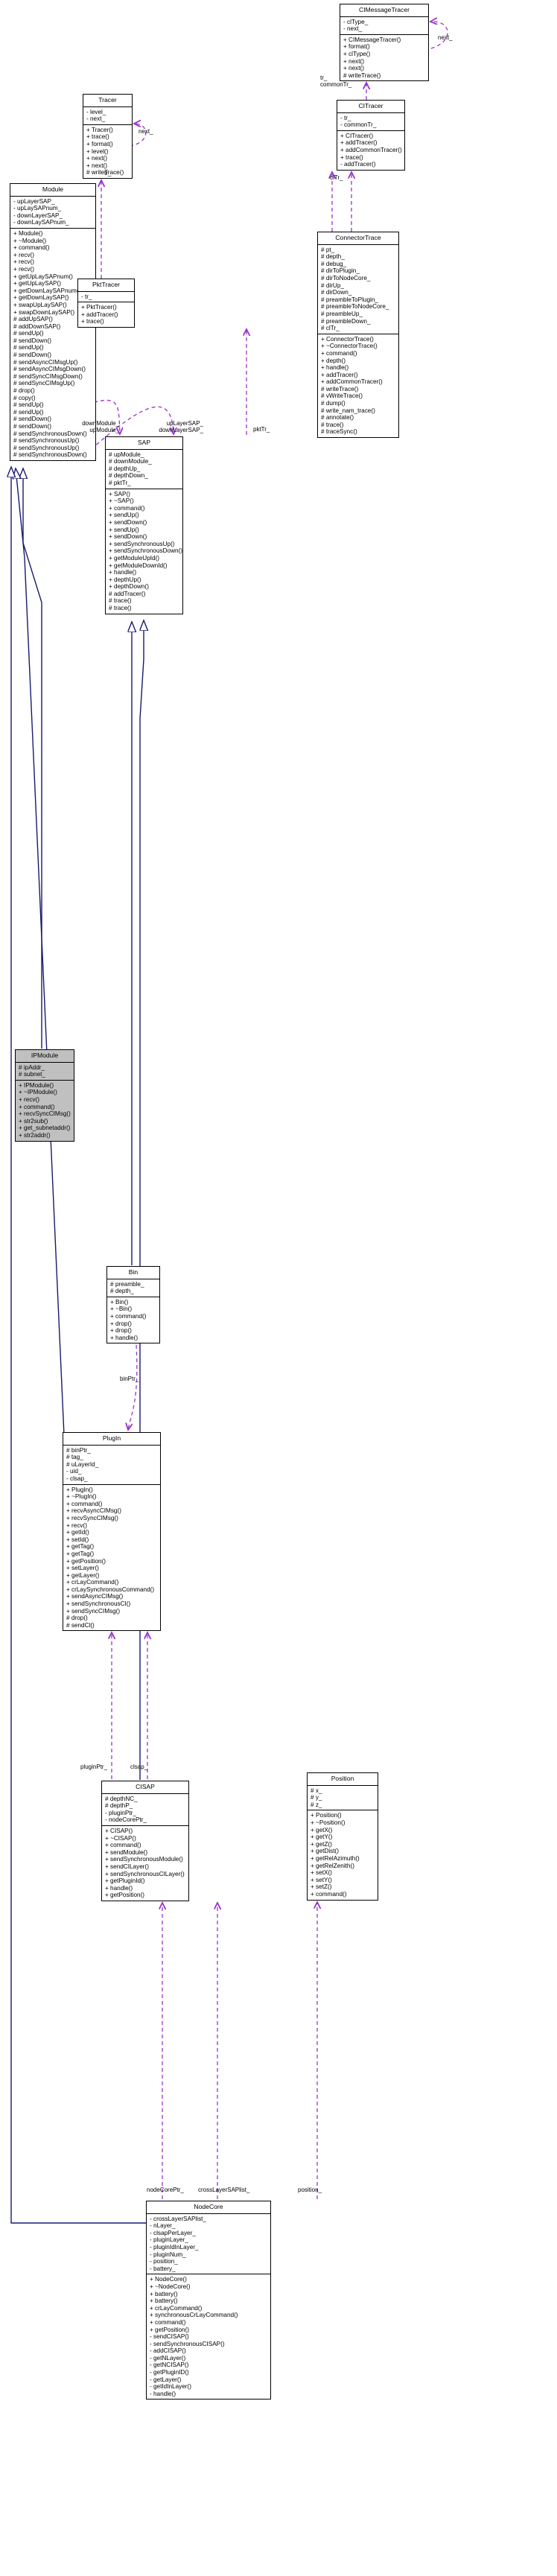 Image resolution: width=557 pixels, height=2576 pixels. What do you see at coordinates (32, 1074) in the screenshot?
I see `attribute-row: # subnet_` at bounding box center [32, 1074].